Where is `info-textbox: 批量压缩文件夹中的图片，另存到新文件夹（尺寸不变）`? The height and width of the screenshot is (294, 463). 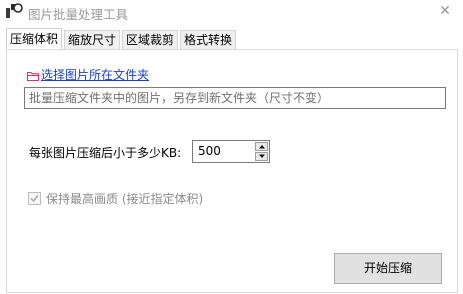
info-textbox: 批量压缩文件夹中的图片，另存到新文件夹（尺寸不变） is located at coordinates (235, 98).